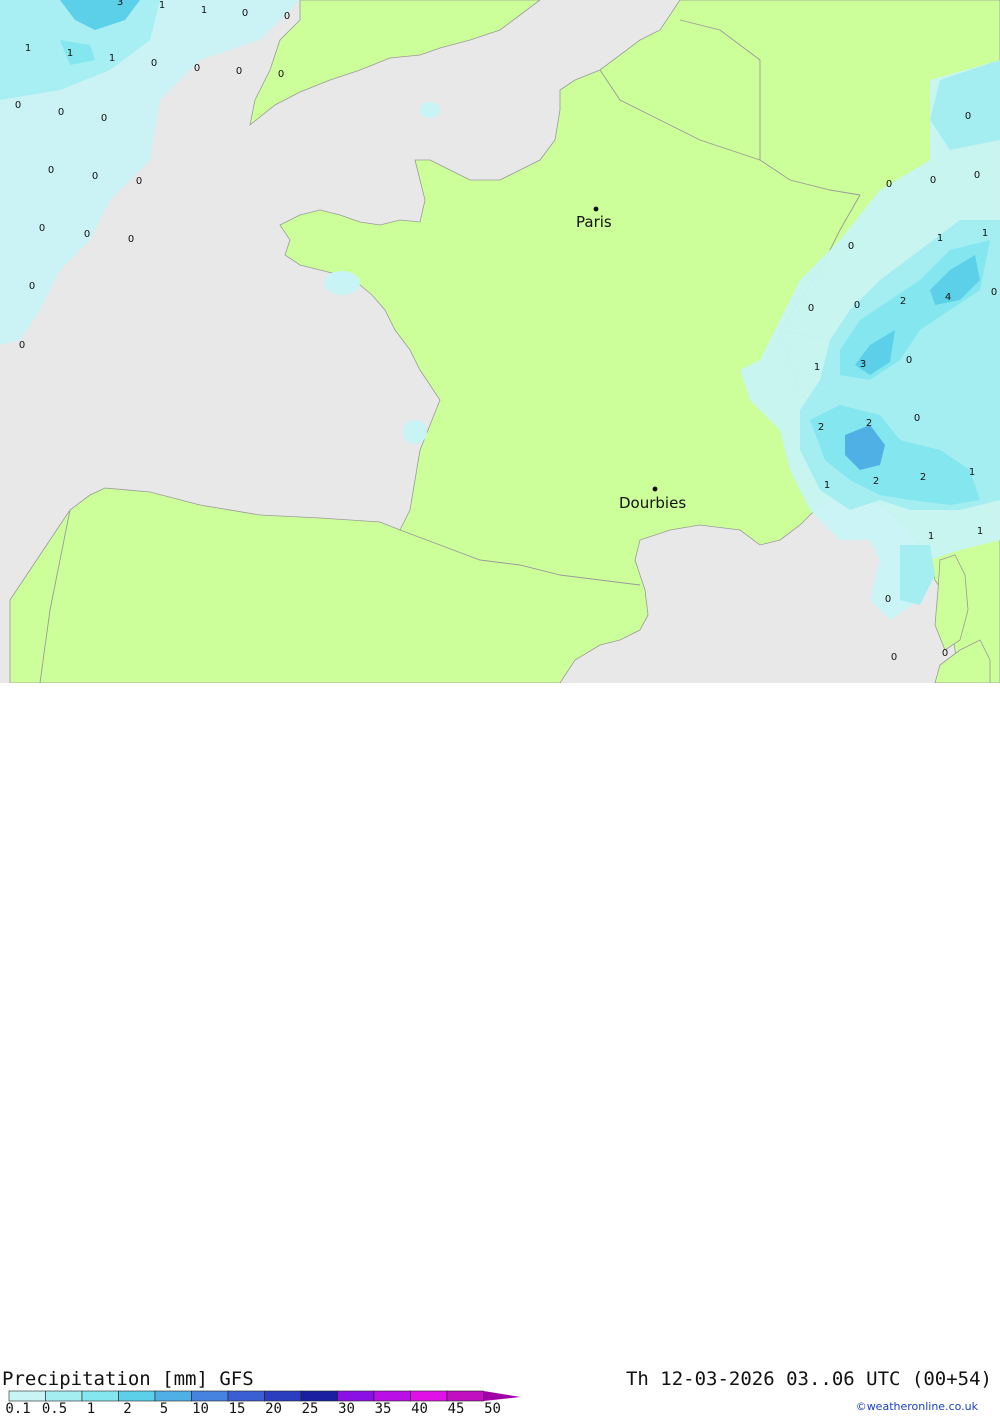  What do you see at coordinates (383, 1409) in the screenshot?
I see `legend-tick-label: 35` at bounding box center [383, 1409].